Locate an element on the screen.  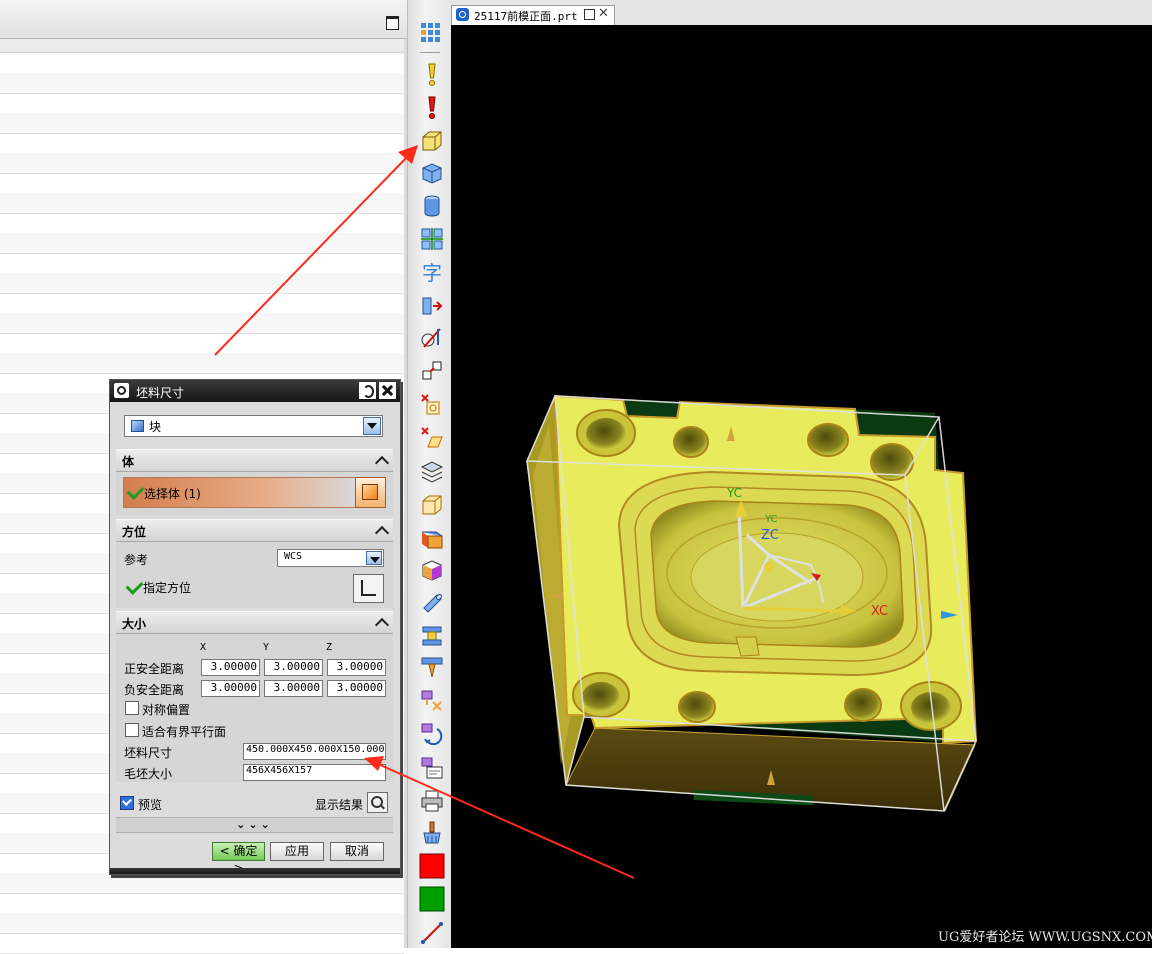
stock-size-label: 坯料尺寸 is located at coordinates (148, 753).